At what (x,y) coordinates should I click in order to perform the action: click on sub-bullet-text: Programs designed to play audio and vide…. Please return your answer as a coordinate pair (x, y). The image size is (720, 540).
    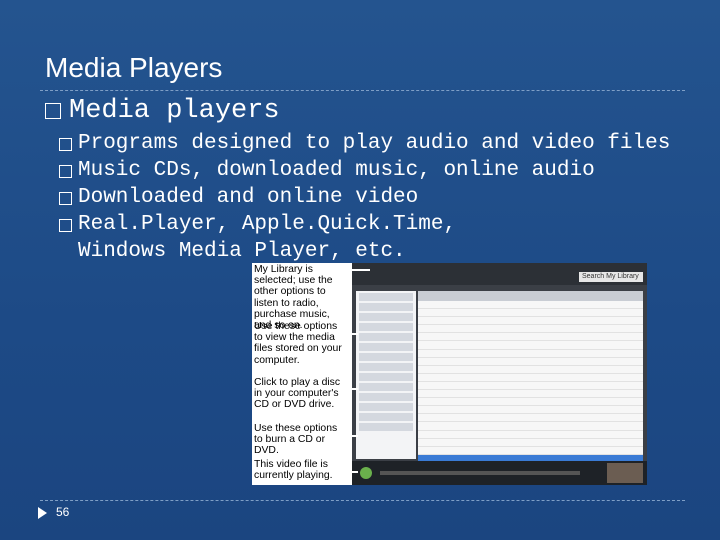
    Looking at the image, I should click on (374, 143).